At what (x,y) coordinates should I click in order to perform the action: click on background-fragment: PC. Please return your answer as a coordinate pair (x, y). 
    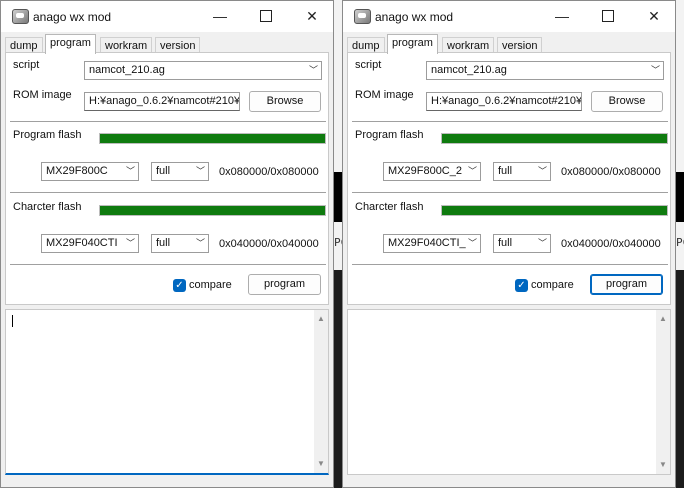
    Looking at the image, I should click on (338, 242).